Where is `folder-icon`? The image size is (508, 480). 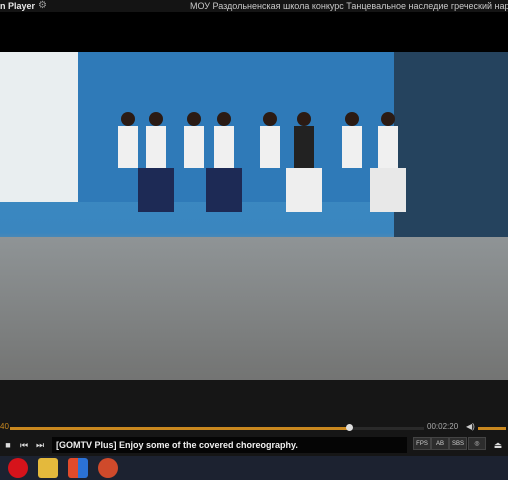 folder-icon is located at coordinates (48, 468).